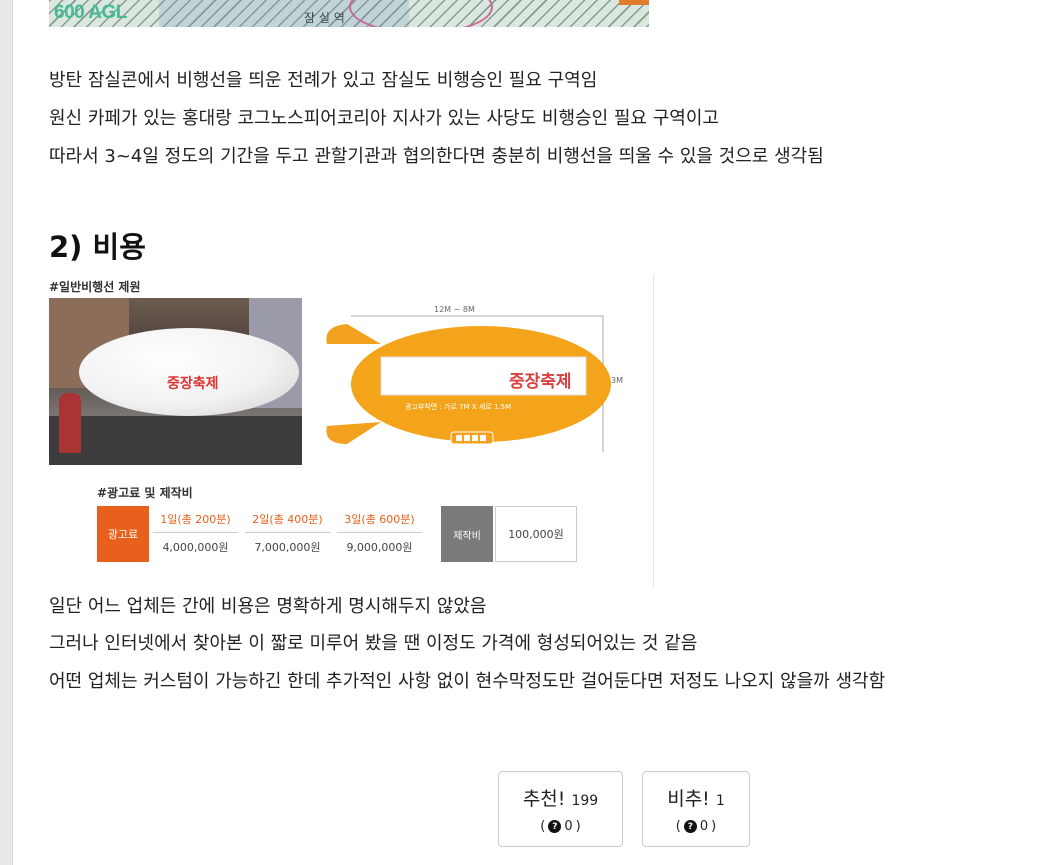  I want to click on upvote-label: 추천!, so click(544, 799).